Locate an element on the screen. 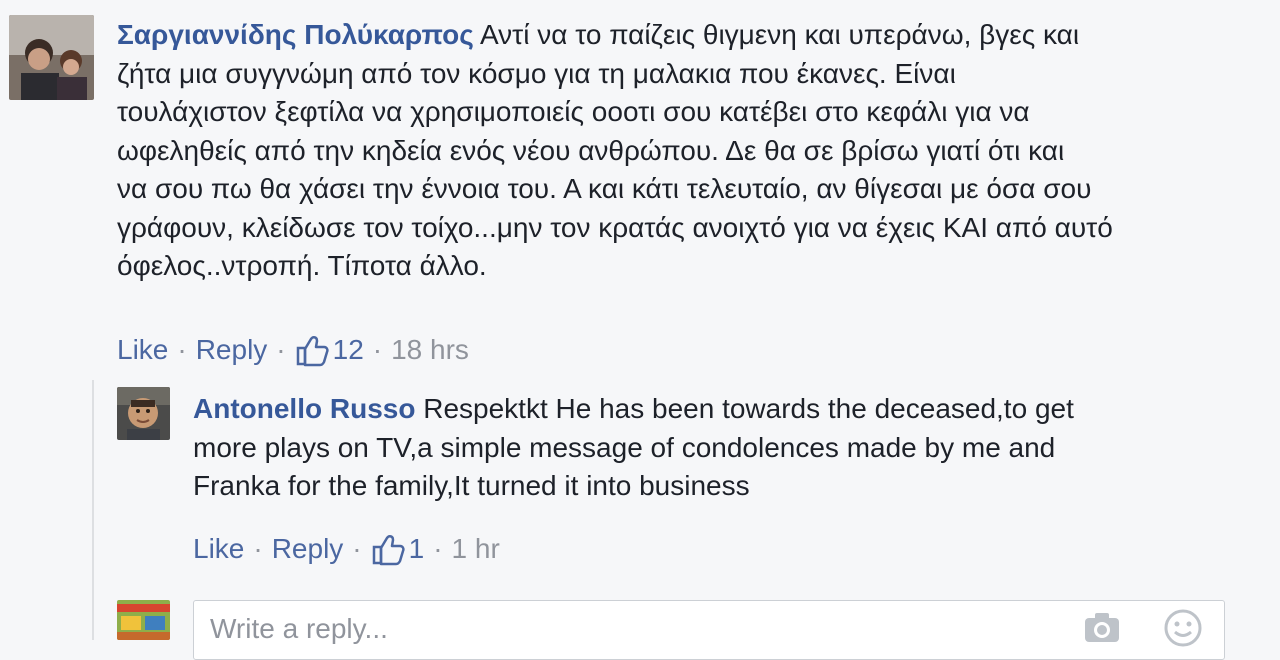  comment1-reply-link: Reply is located at coordinates (232, 350).